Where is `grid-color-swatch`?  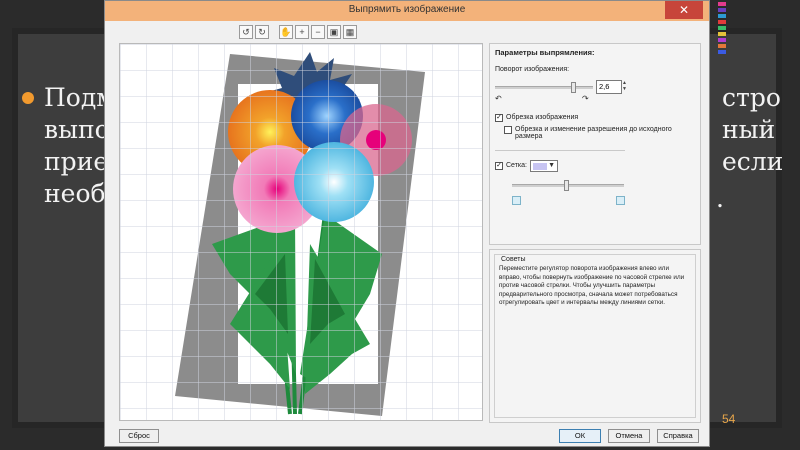 grid-color-swatch is located at coordinates (540, 166).